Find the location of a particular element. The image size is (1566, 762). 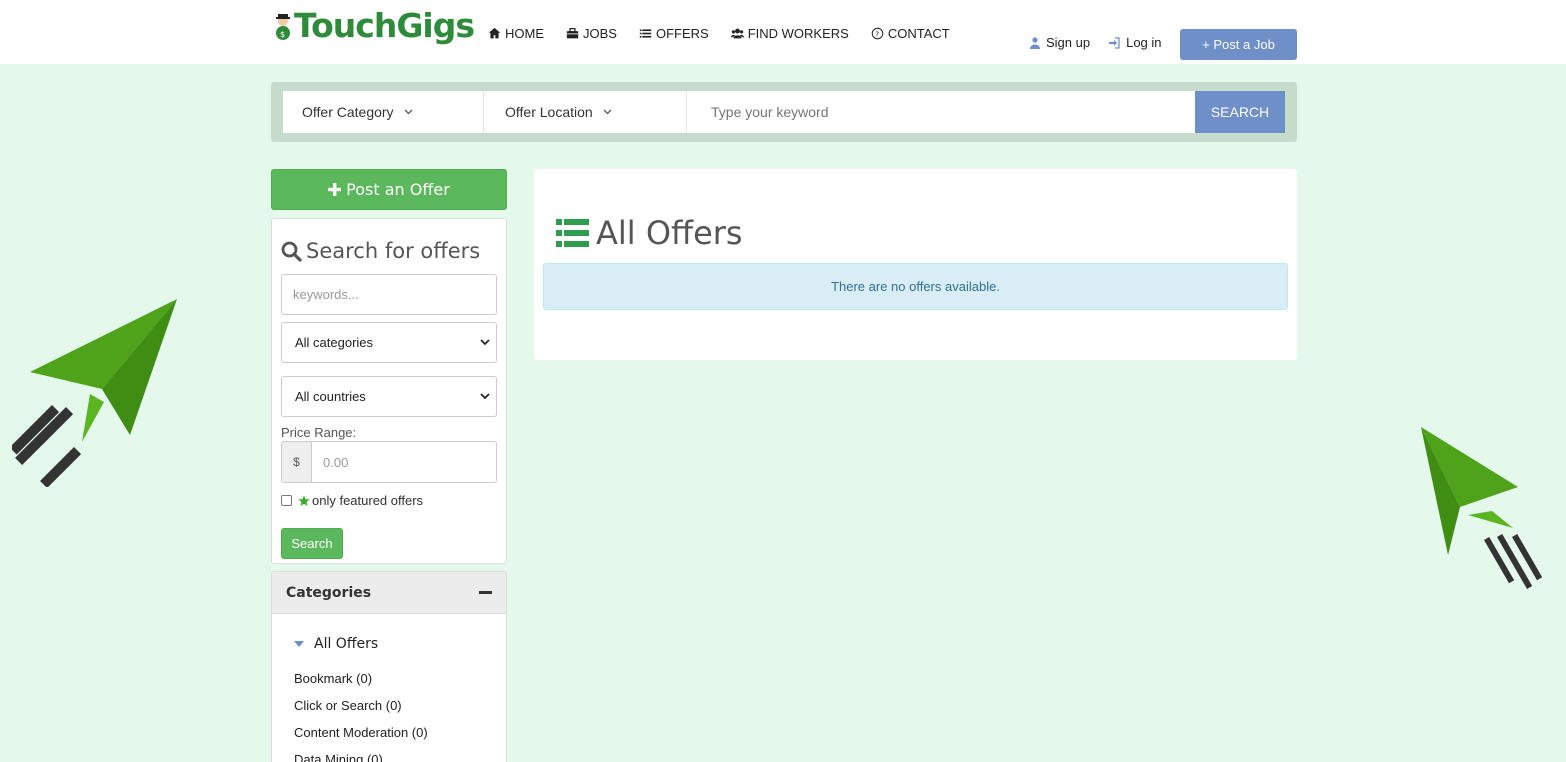

category-root-label: All Offers is located at coordinates (346, 644).